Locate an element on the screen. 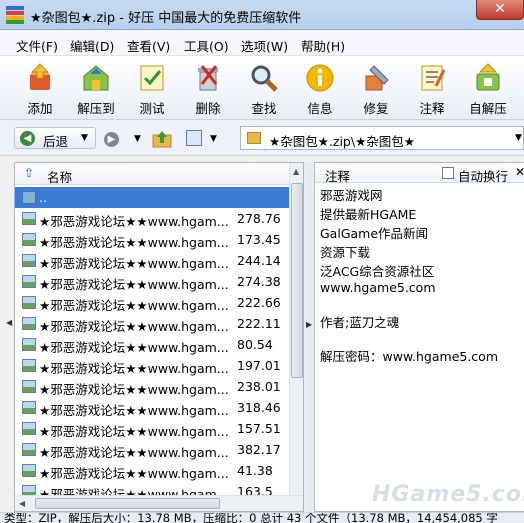  menu-edit: 编辑(D) is located at coordinates (92, 45).